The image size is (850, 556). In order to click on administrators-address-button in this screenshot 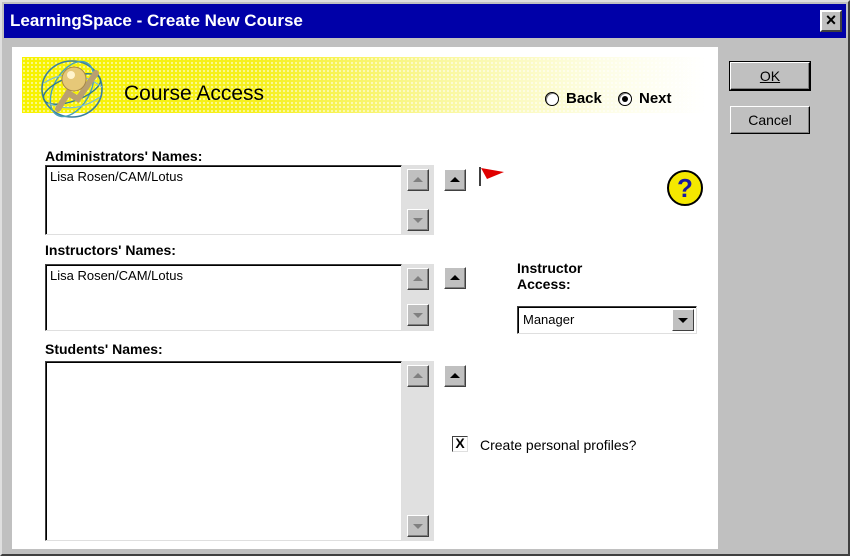, I will do `click(455, 180)`.